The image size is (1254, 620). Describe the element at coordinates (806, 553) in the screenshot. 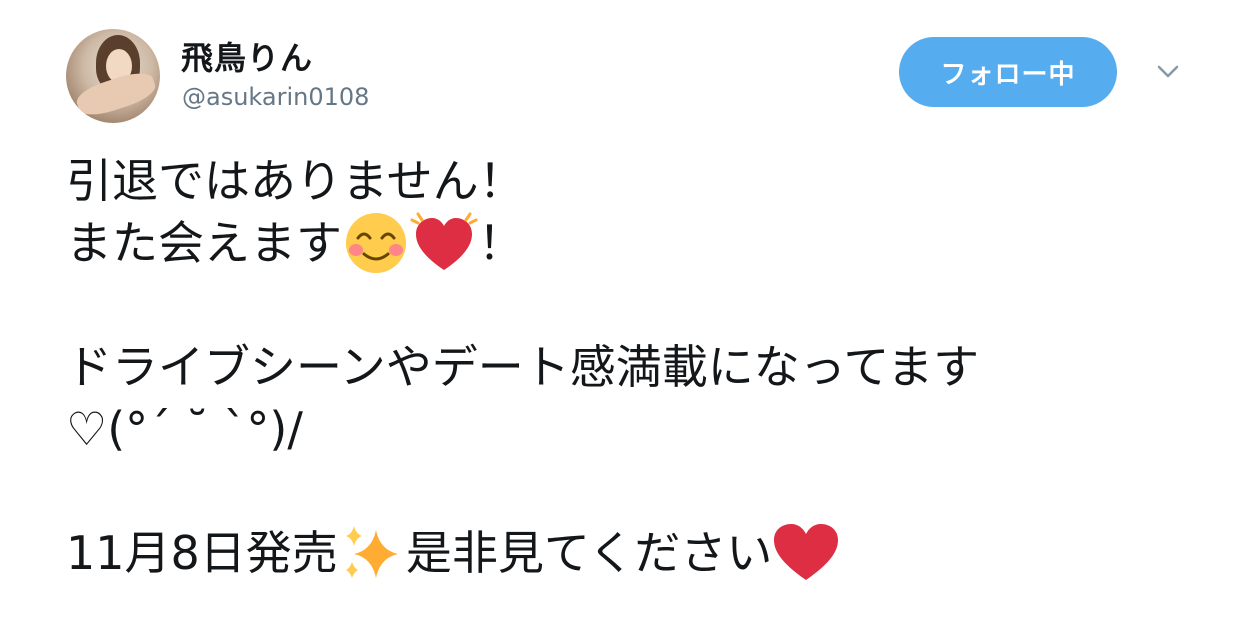

I see `red-heart-icon` at that location.